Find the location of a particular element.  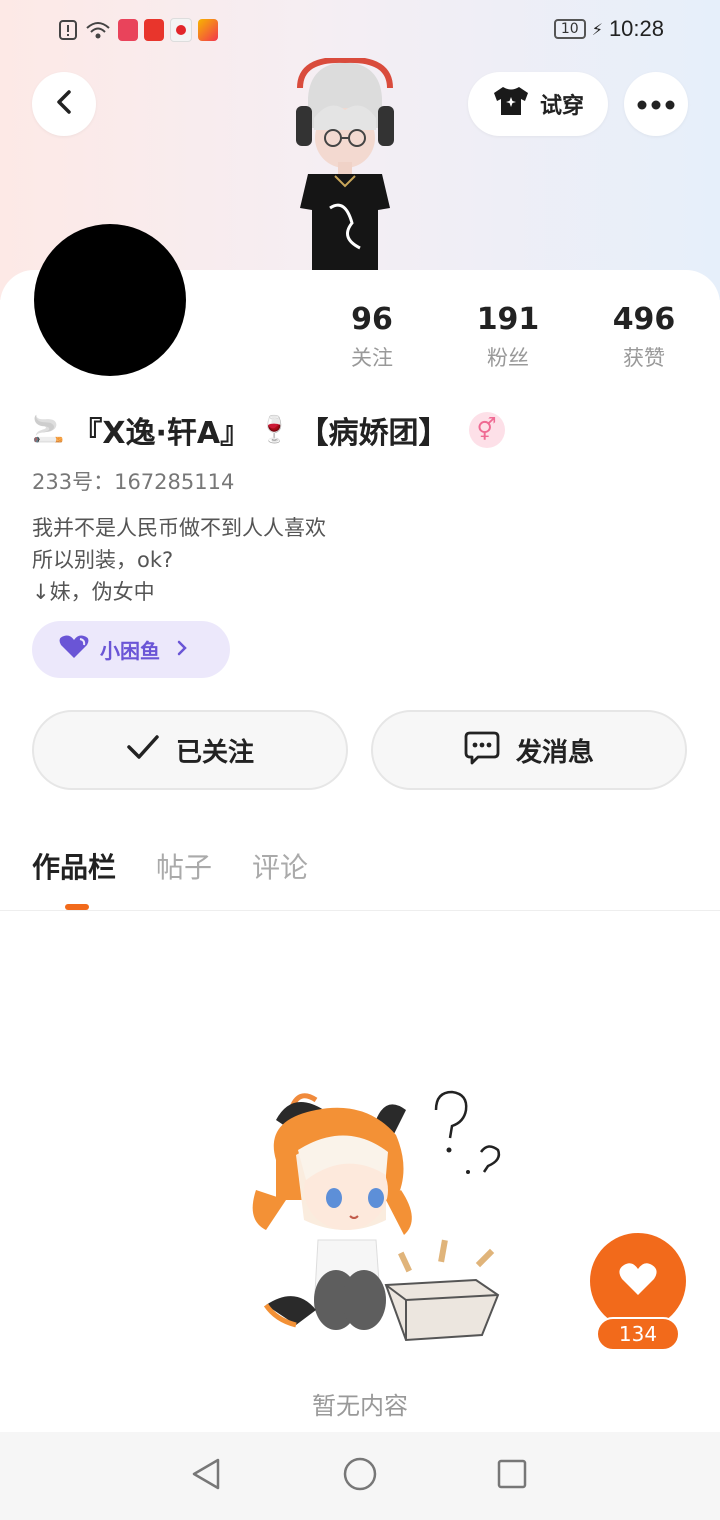

avatar-3d-figure is located at coordinates (345, 164).